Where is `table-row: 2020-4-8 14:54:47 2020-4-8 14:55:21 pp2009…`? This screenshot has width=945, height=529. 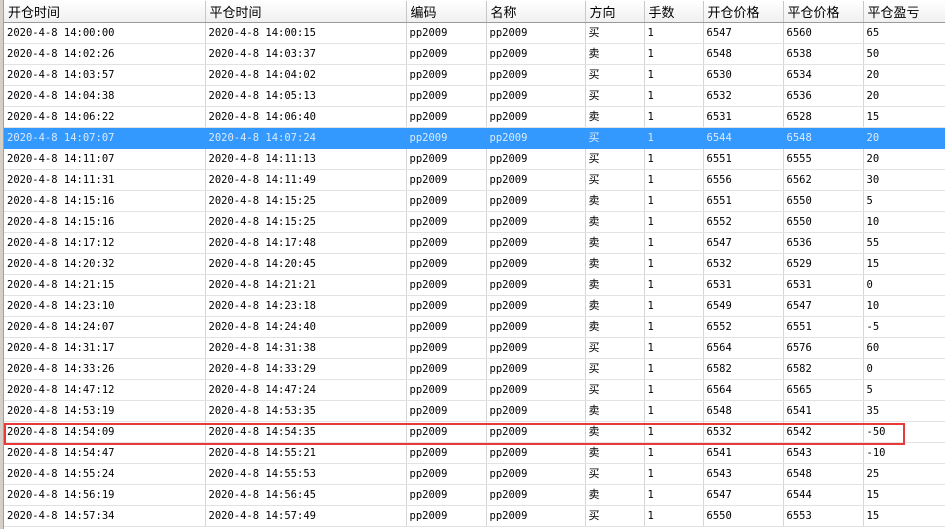
table-row: 2020-4-8 14:54:47 2020-4-8 14:55:21 pp2009… is located at coordinates (474, 453).